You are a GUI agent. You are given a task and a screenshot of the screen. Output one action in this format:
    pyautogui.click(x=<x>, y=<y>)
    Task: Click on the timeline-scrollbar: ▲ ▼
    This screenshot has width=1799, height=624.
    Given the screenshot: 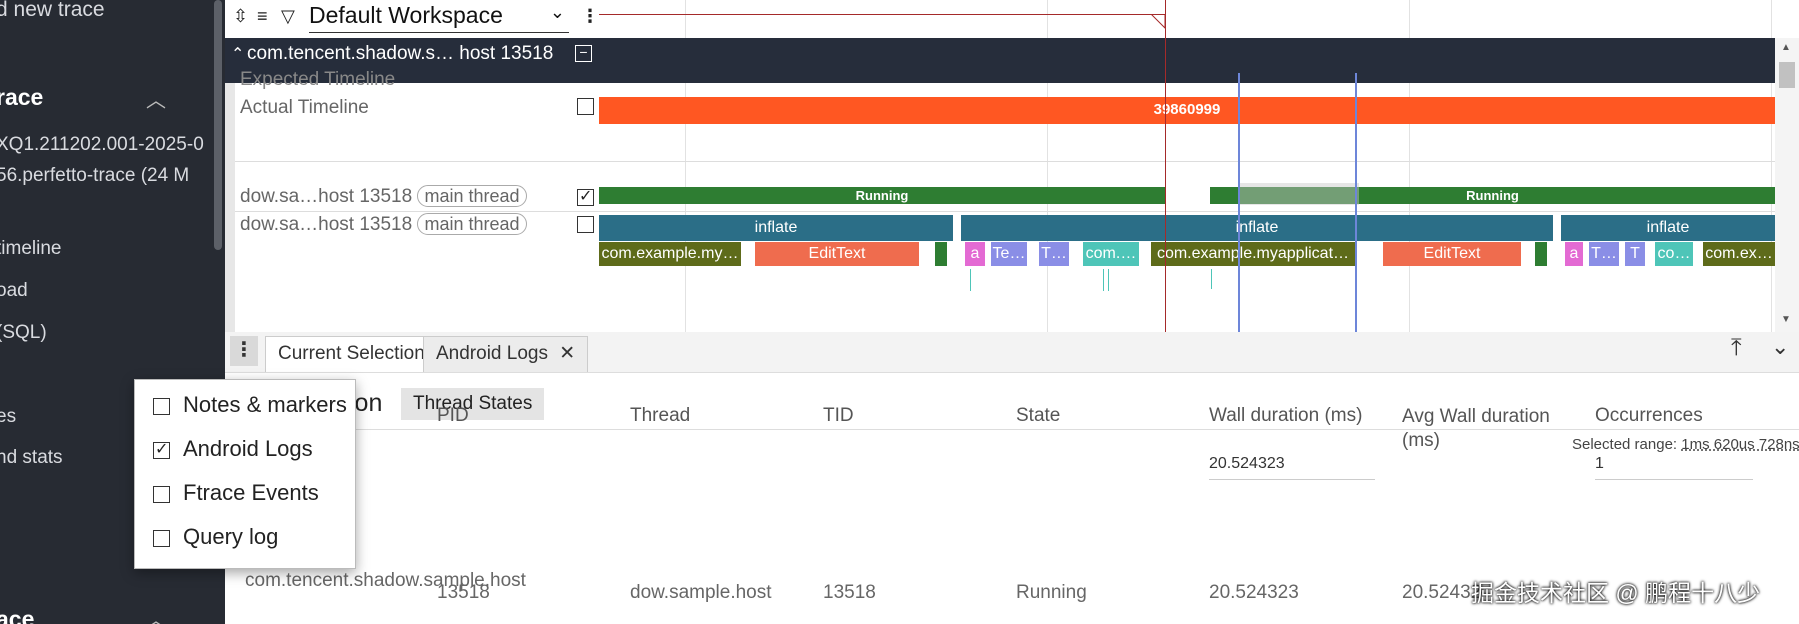 What is the action you would take?
    pyautogui.click(x=1787, y=185)
    